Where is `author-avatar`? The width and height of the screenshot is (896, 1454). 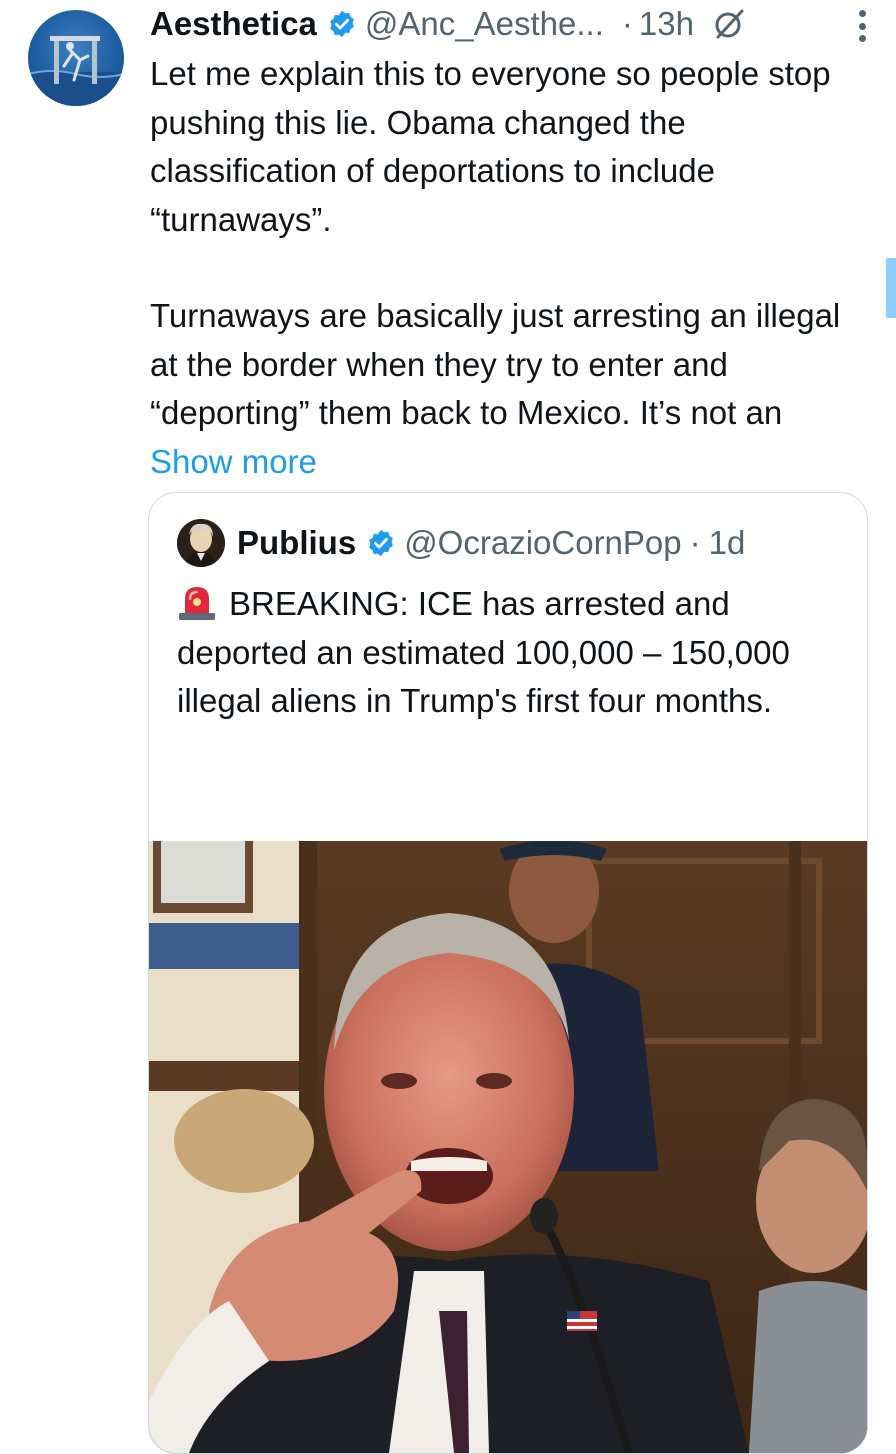
author-avatar is located at coordinates (76, 58).